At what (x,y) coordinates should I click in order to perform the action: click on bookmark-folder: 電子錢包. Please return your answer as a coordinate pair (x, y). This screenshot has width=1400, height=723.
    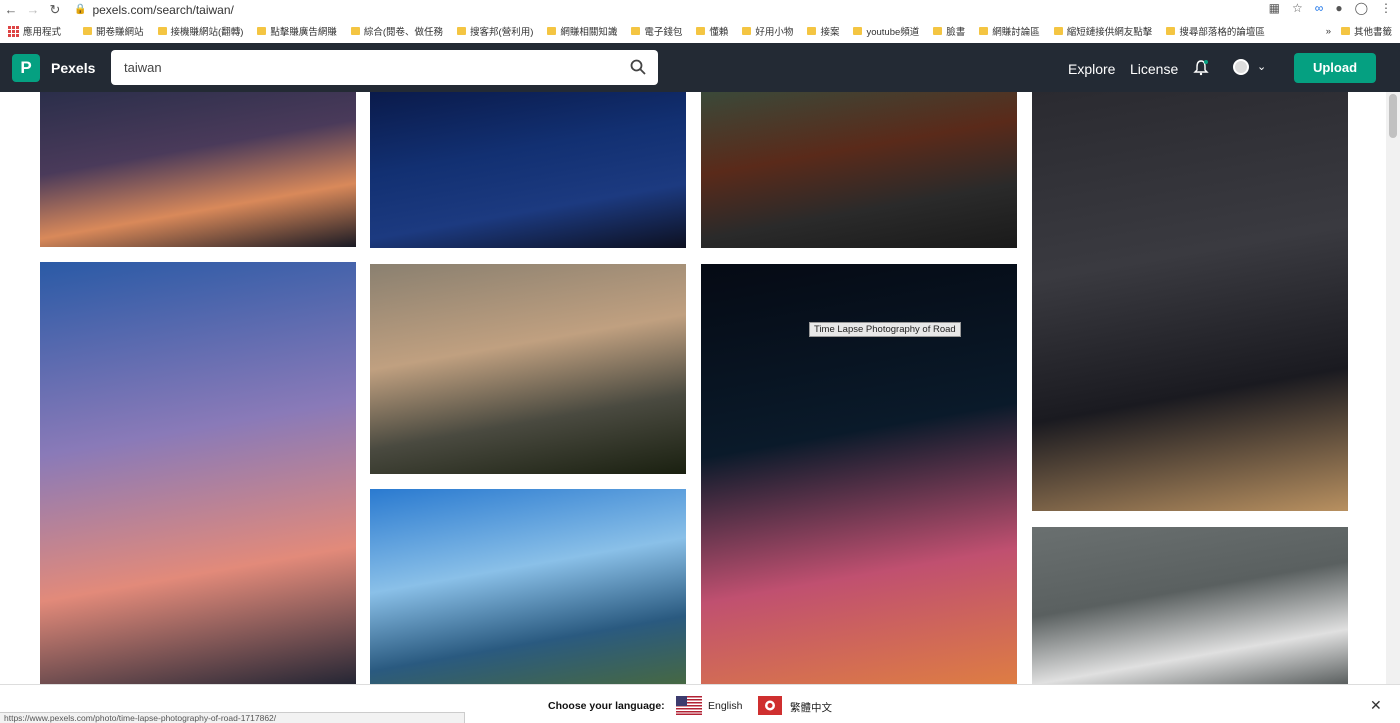
    Looking at the image, I should click on (656, 31).